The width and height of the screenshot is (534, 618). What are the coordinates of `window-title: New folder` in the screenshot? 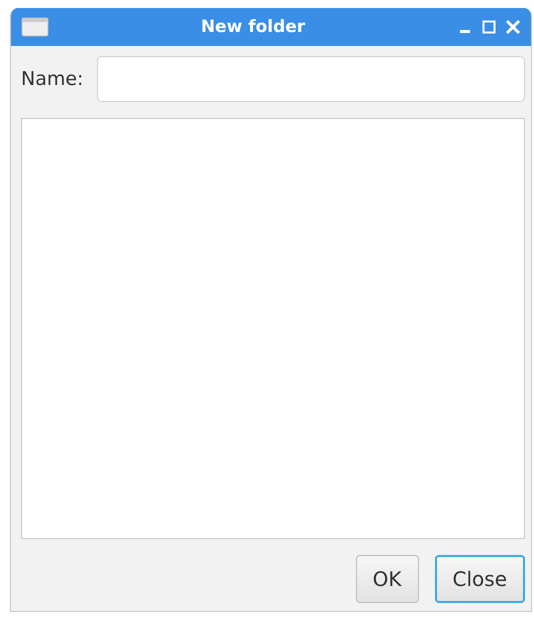 It's located at (253, 27).